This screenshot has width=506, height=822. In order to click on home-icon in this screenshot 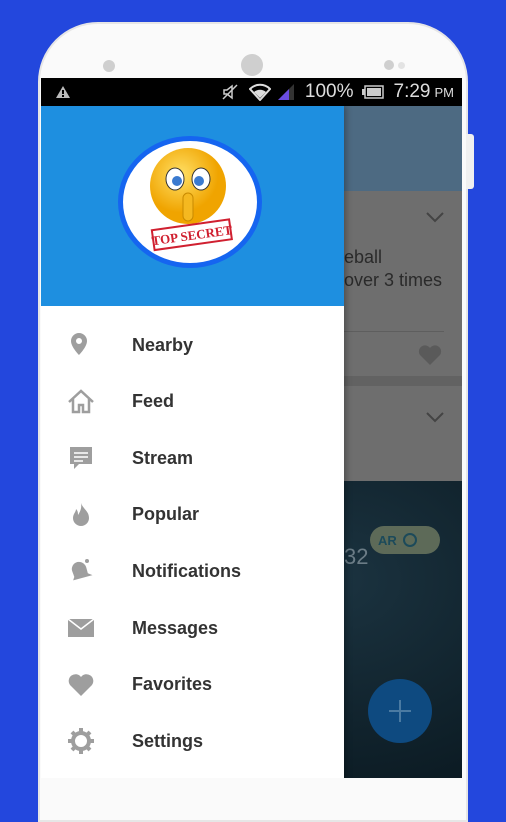, I will do `click(81, 402)`.